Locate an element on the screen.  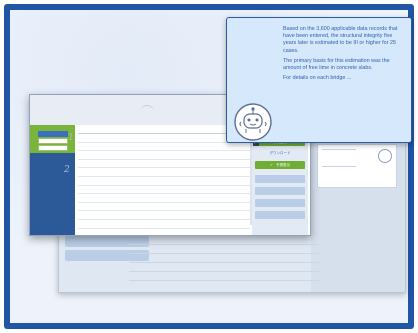
download-button: ダウンロード is located at coordinates (280, 153).